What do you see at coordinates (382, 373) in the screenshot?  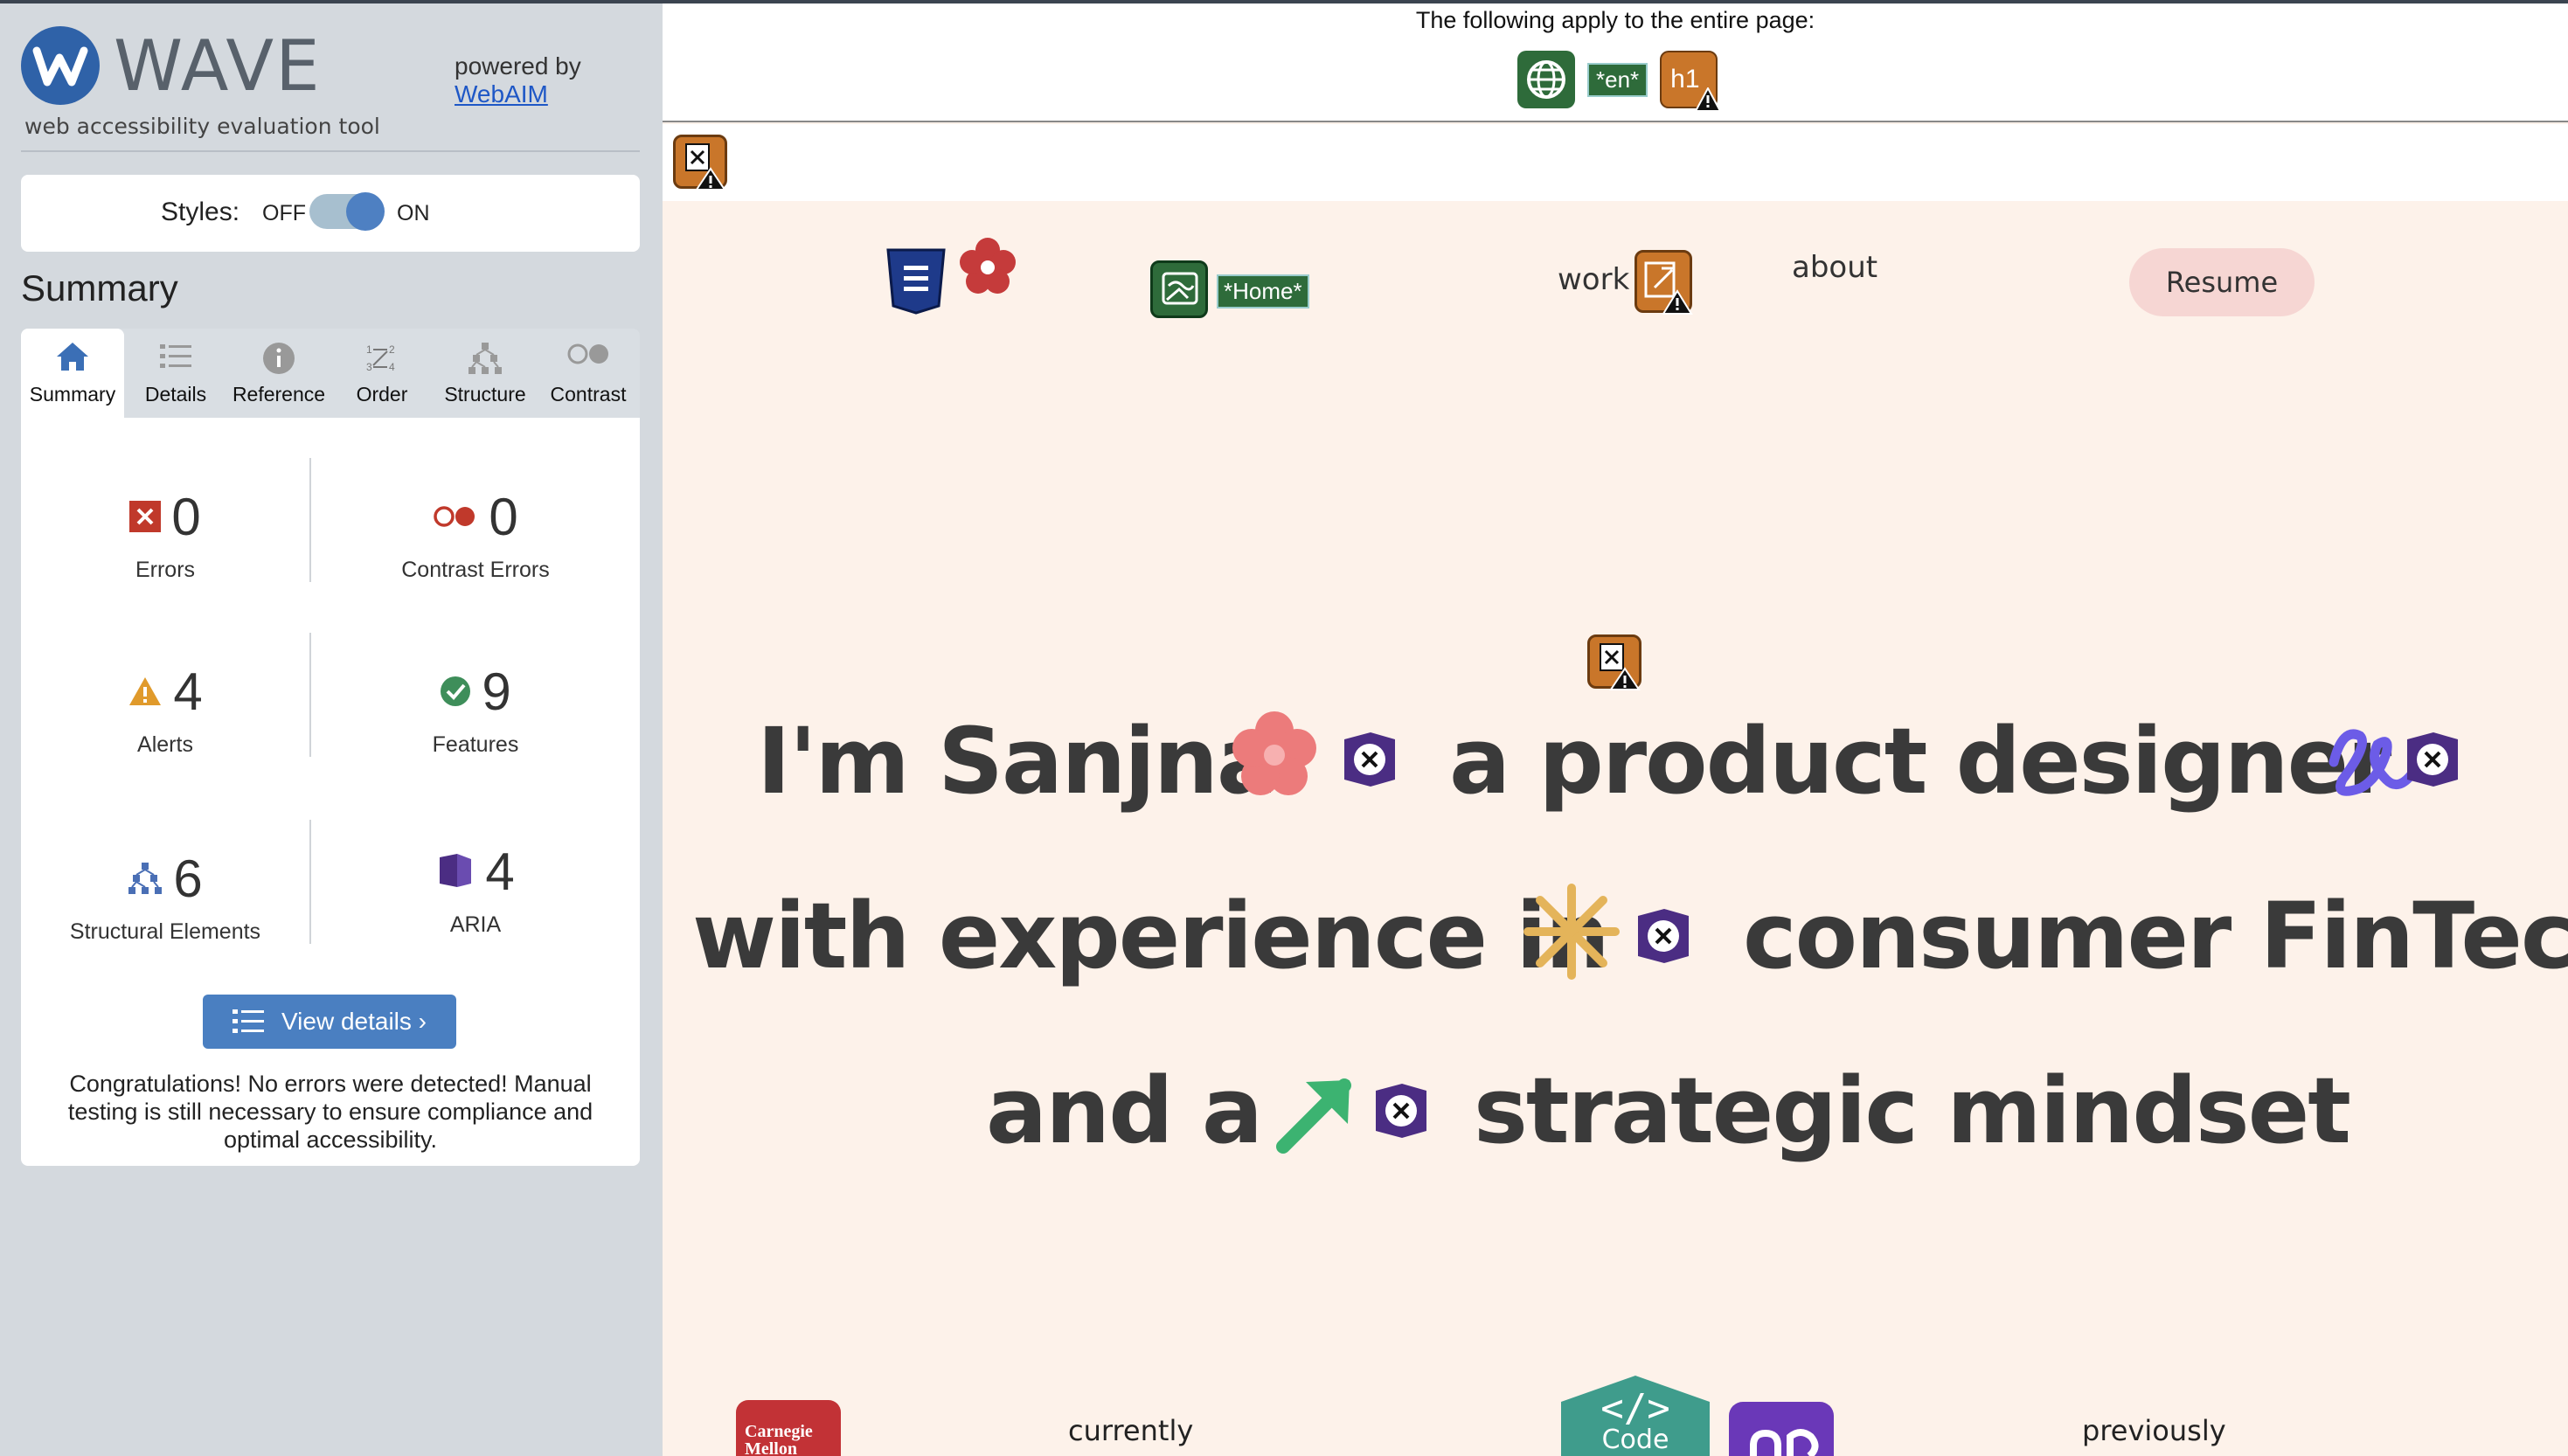 I see `tab-order: 1 2 3 4 Order` at bounding box center [382, 373].